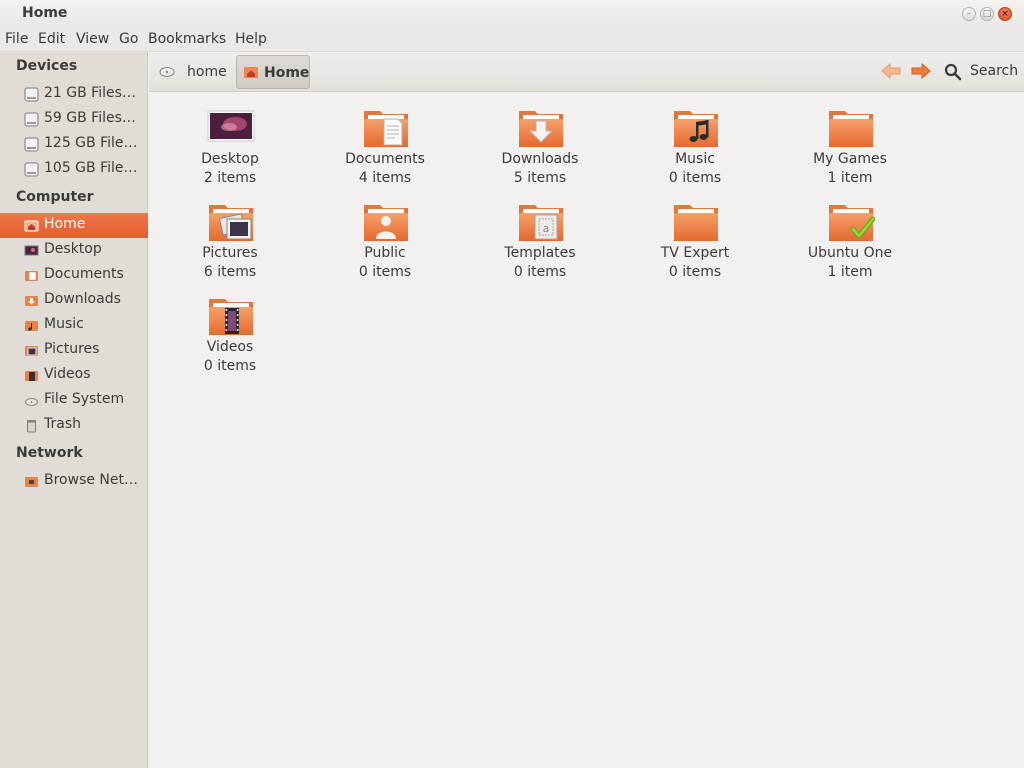 The height and width of the screenshot is (768, 1024). What do you see at coordinates (230, 328) in the screenshot?
I see `file-item-videos: Videos 0 items` at bounding box center [230, 328].